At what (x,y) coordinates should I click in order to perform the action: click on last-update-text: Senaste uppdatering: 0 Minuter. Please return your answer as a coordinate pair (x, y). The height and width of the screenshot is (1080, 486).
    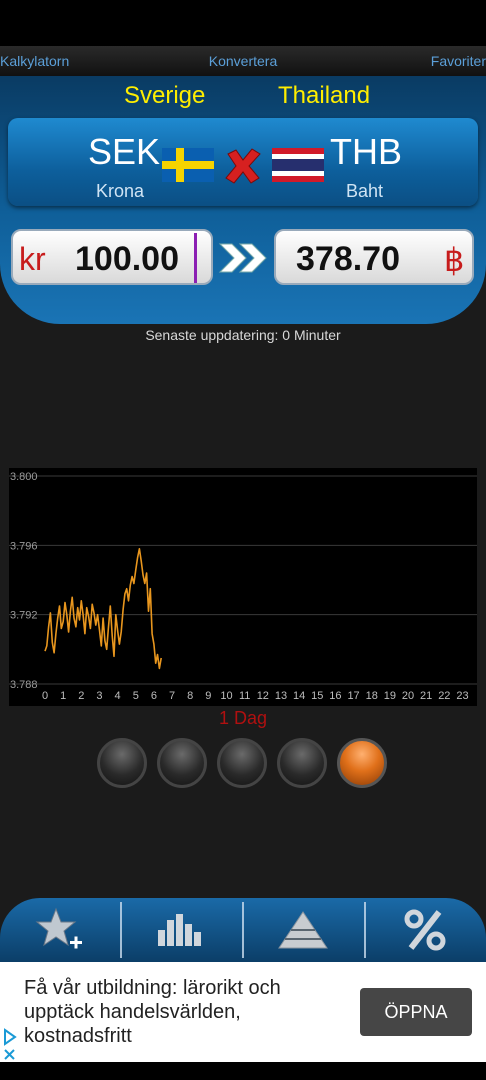
    Looking at the image, I should click on (243, 335).